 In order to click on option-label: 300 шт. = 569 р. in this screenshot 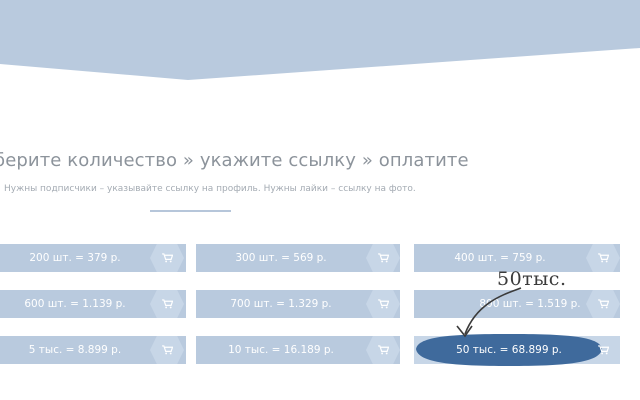, I will do `click(281, 258)`.